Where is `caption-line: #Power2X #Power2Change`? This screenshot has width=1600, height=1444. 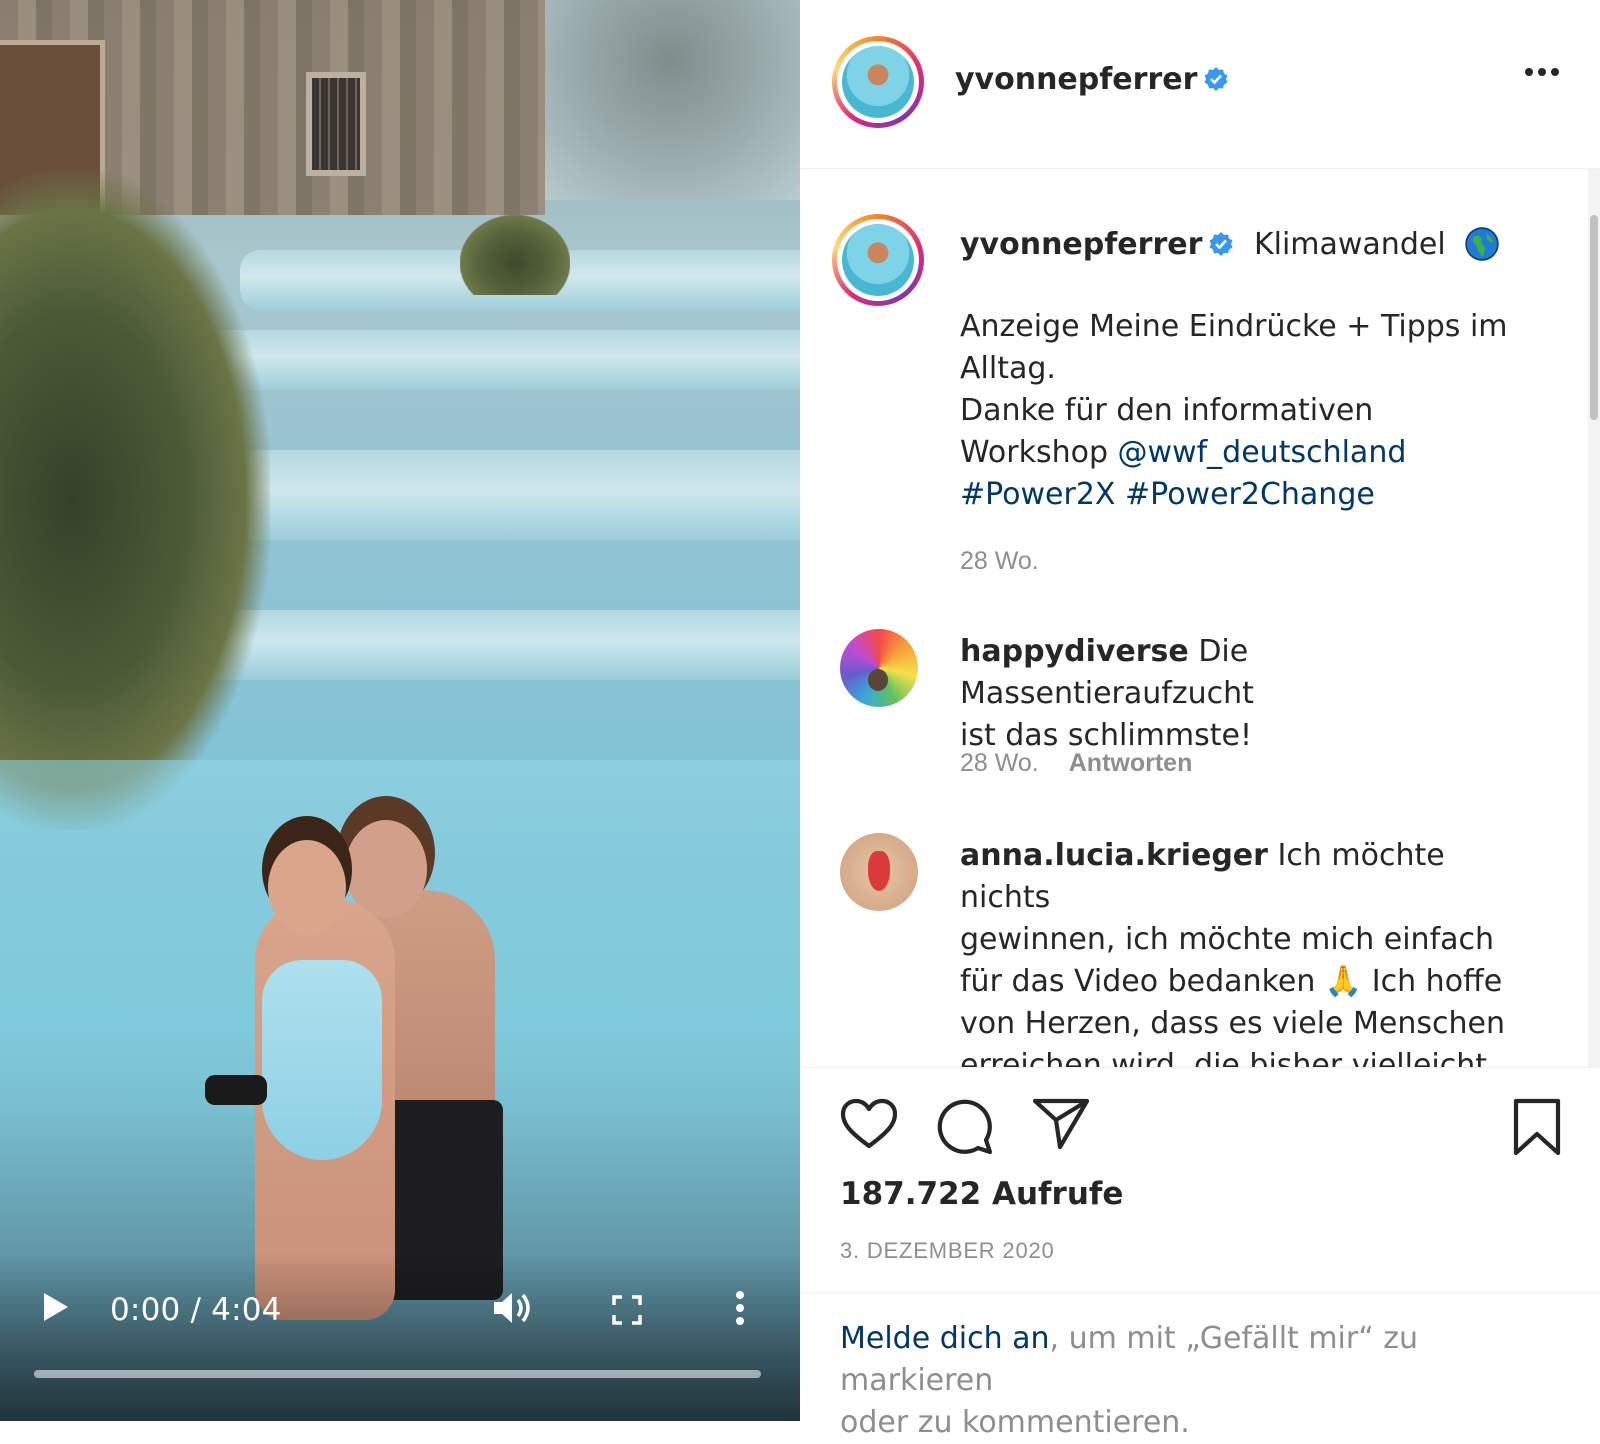
caption-line: #Power2X #Power2Change is located at coordinates (1245, 495).